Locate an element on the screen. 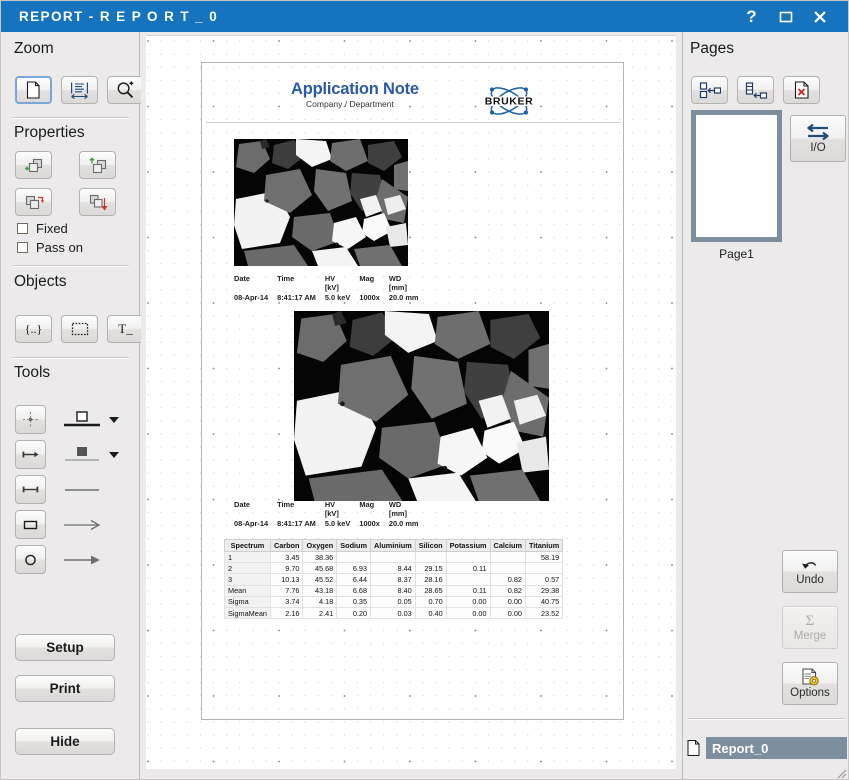 This screenshot has width=849, height=780. spectrum-cell: 29.15 is located at coordinates (430, 568).